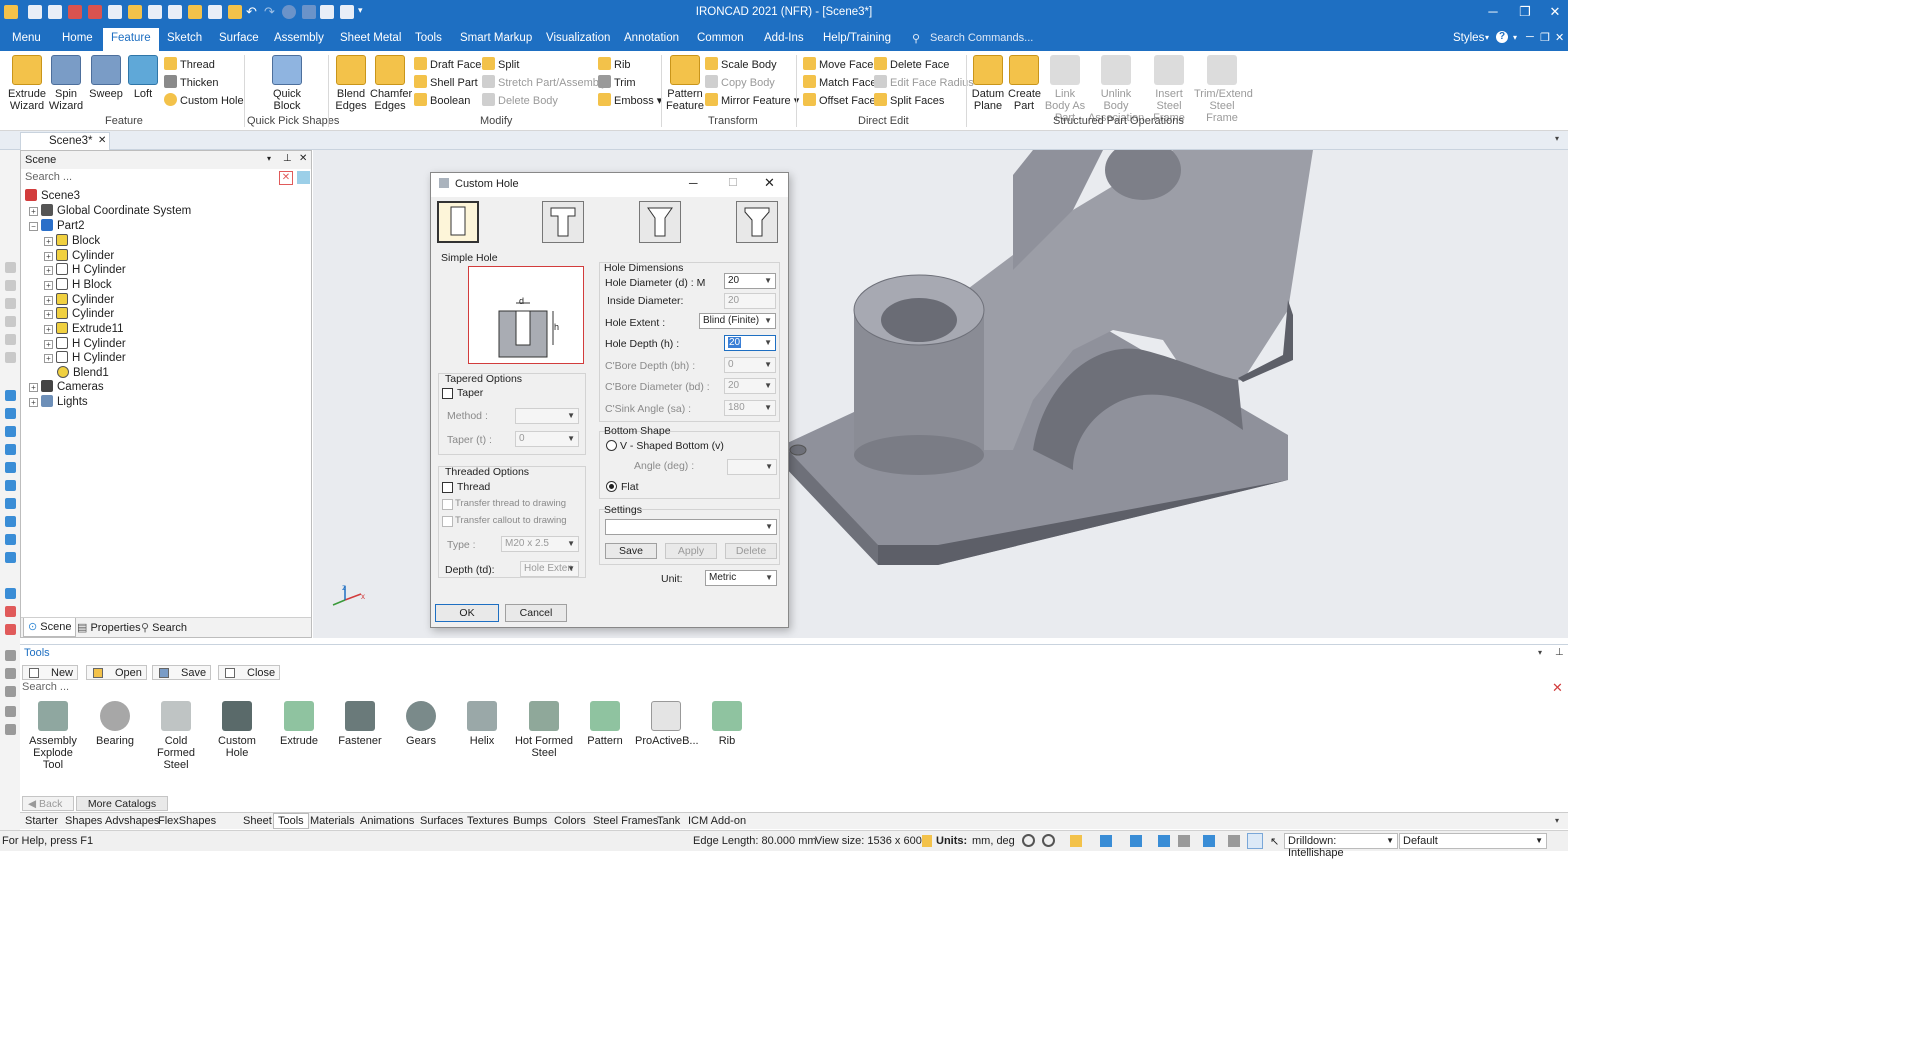  What do you see at coordinates (122, 803) in the screenshot?
I see `more-catalogs-button: More Catalogs` at bounding box center [122, 803].